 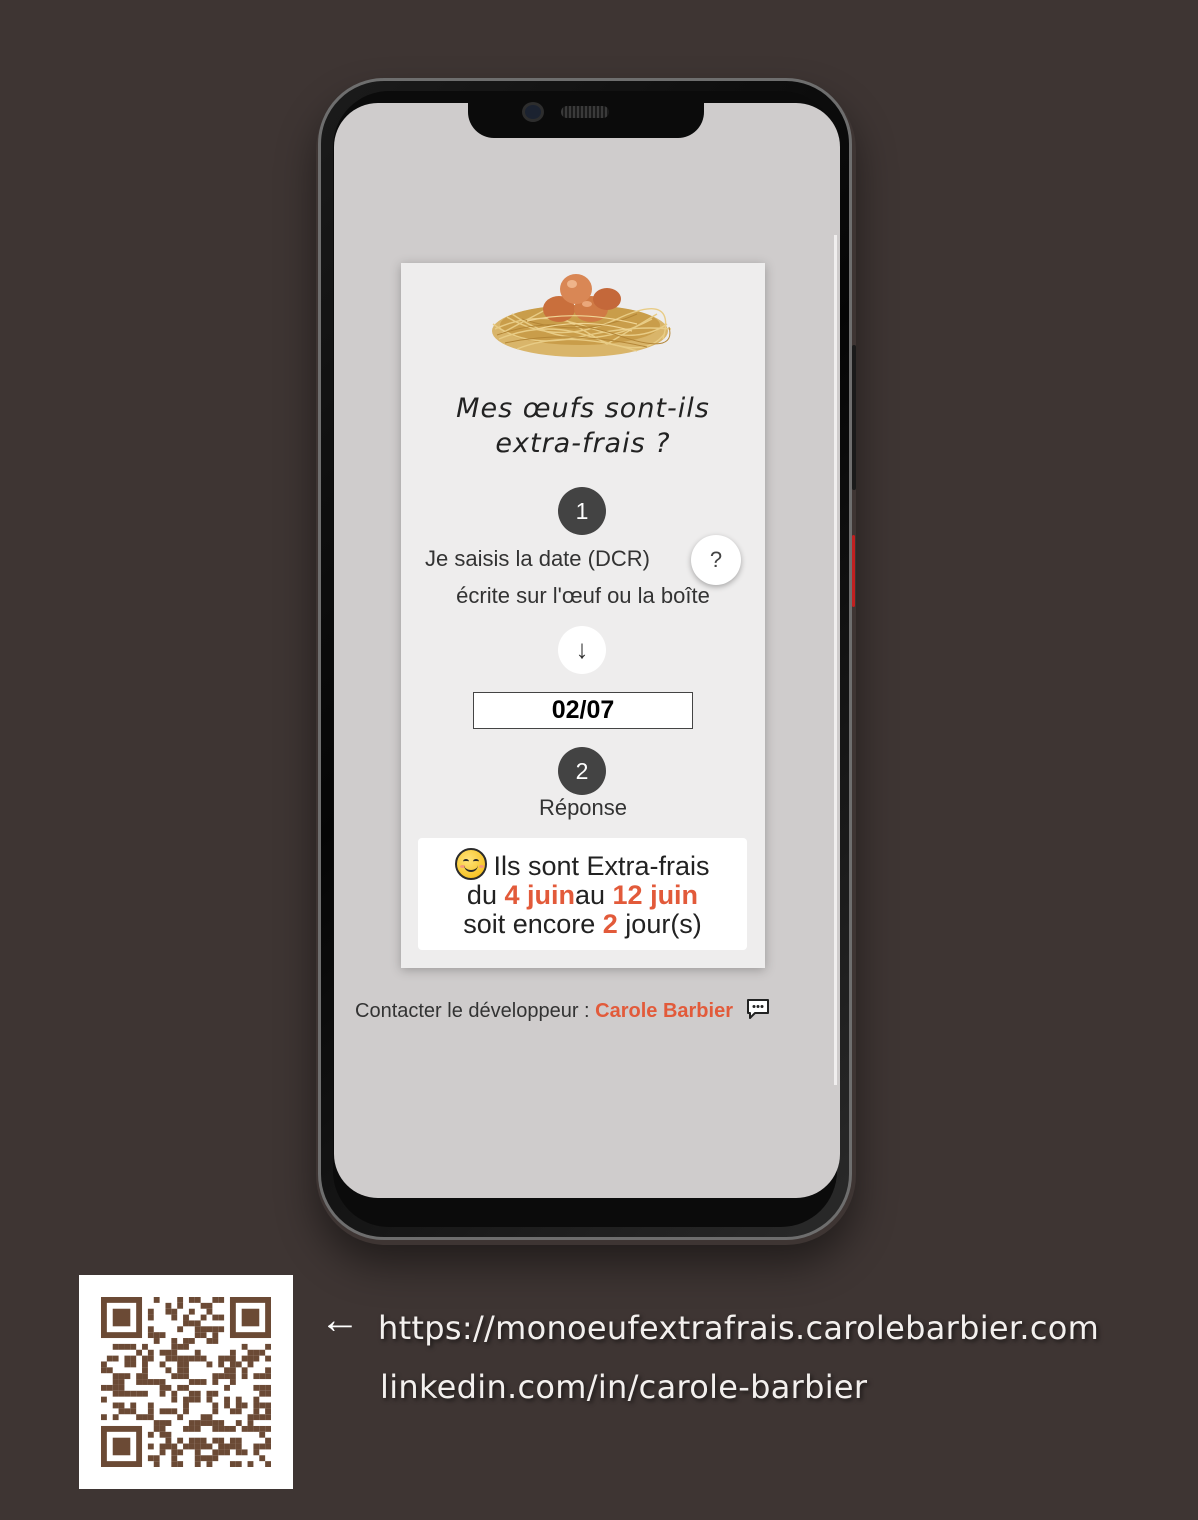 I want to click on result-line-3: soit encore 2 jour(s), so click(x=582, y=924).